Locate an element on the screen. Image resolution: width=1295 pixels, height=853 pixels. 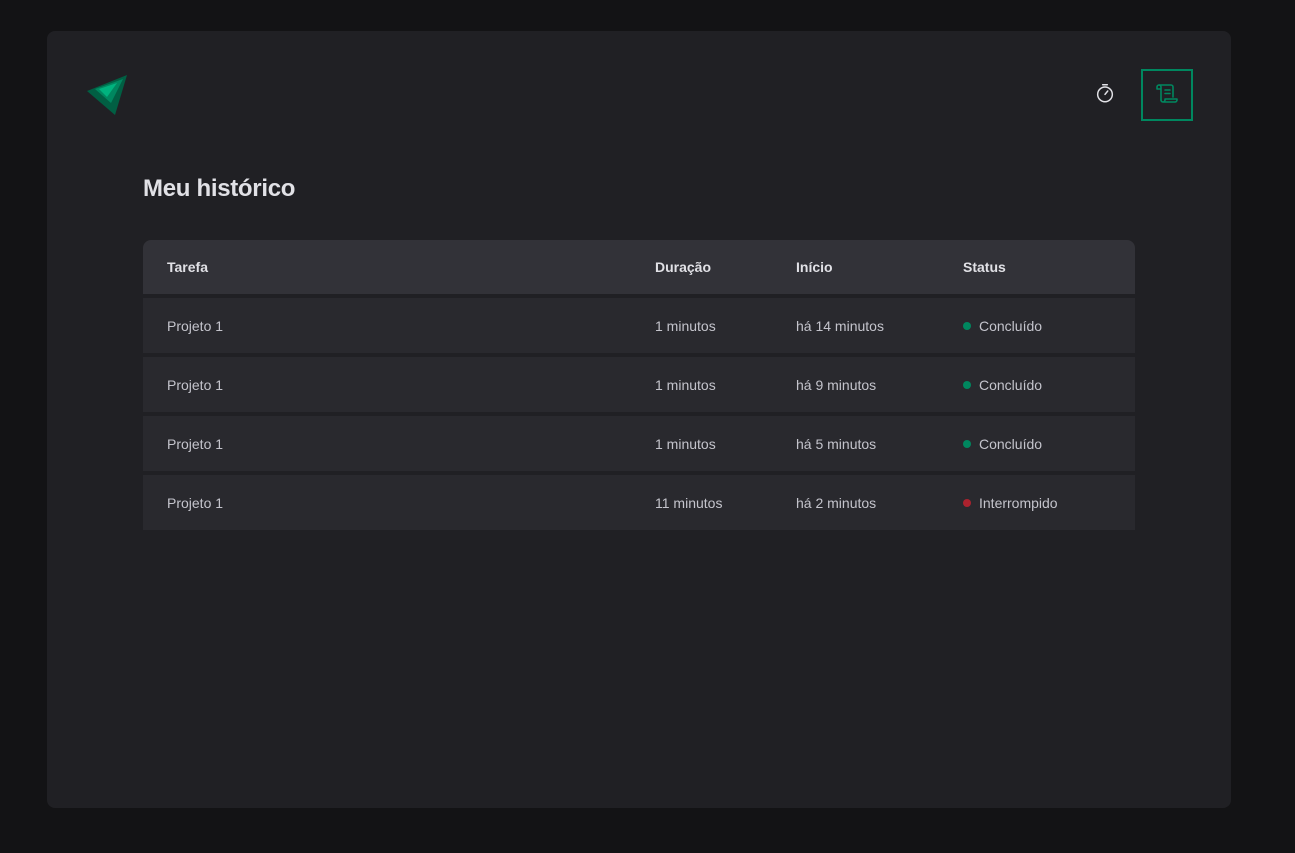
column-header-start: Início is located at coordinates (855, 267).